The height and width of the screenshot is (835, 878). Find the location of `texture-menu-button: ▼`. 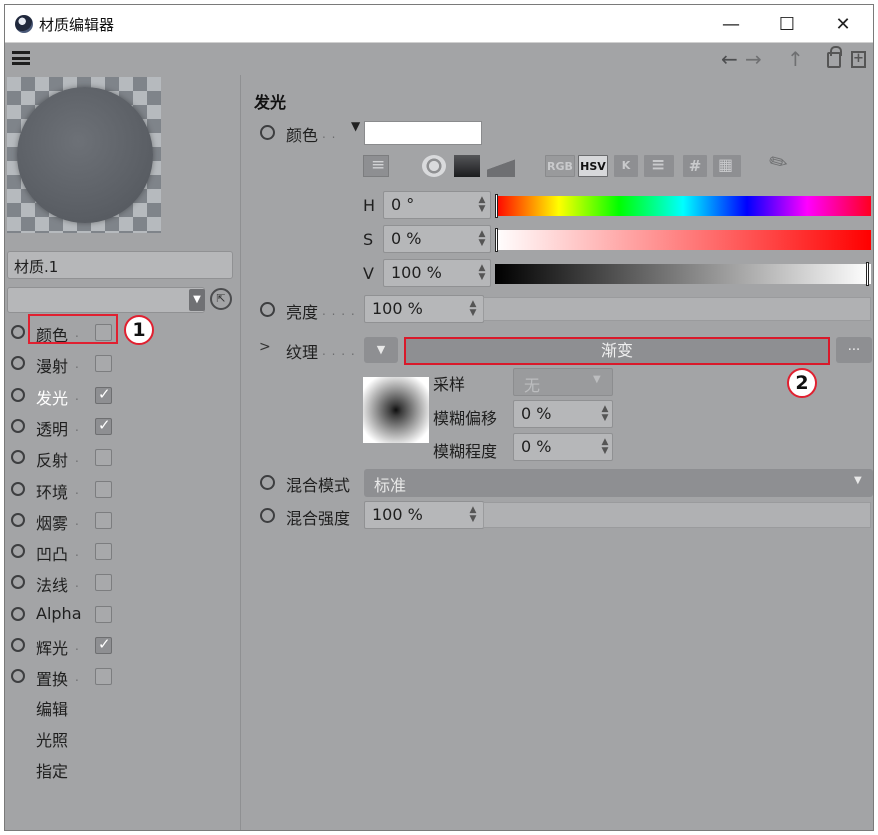

texture-menu-button: ▼ is located at coordinates (381, 350).